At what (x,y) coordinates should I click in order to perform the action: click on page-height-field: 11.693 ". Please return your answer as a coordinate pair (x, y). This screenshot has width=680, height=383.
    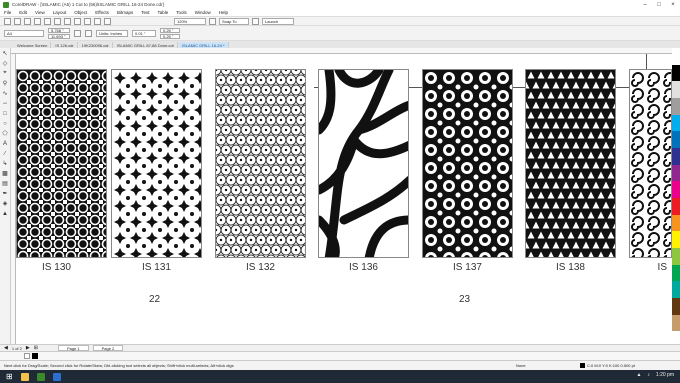
    Looking at the image, I should click on (59, 36).